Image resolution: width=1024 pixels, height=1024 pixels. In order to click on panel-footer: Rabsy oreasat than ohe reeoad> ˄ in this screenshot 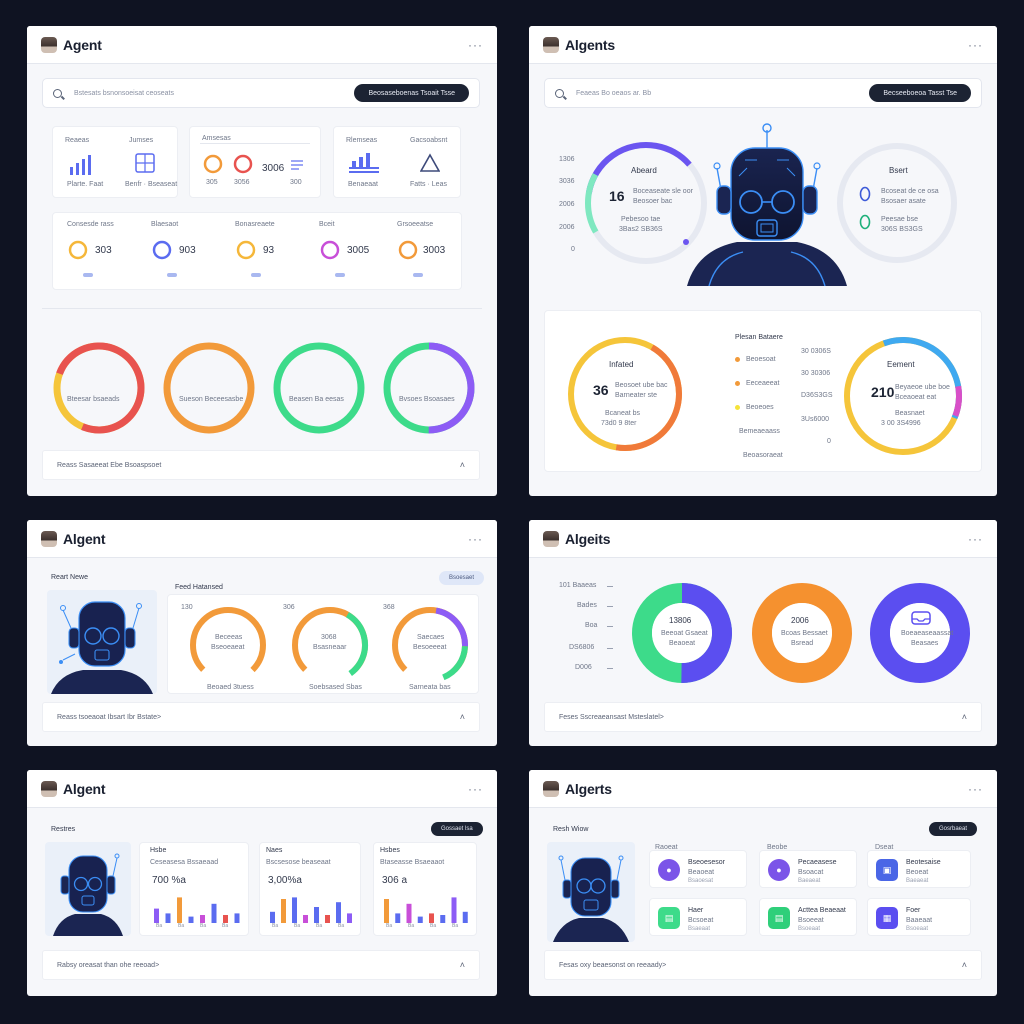, I will do `click(261, 965)`.